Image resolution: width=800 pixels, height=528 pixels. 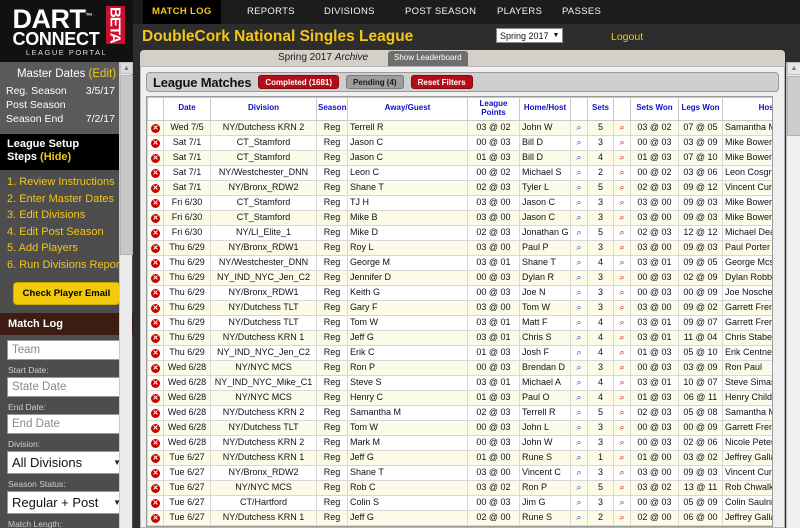 What do you see at coordinates (440, 12) in the screenshot?
I see `nav-item-post-season: POST SEASON` at bounding box center [440, 12].